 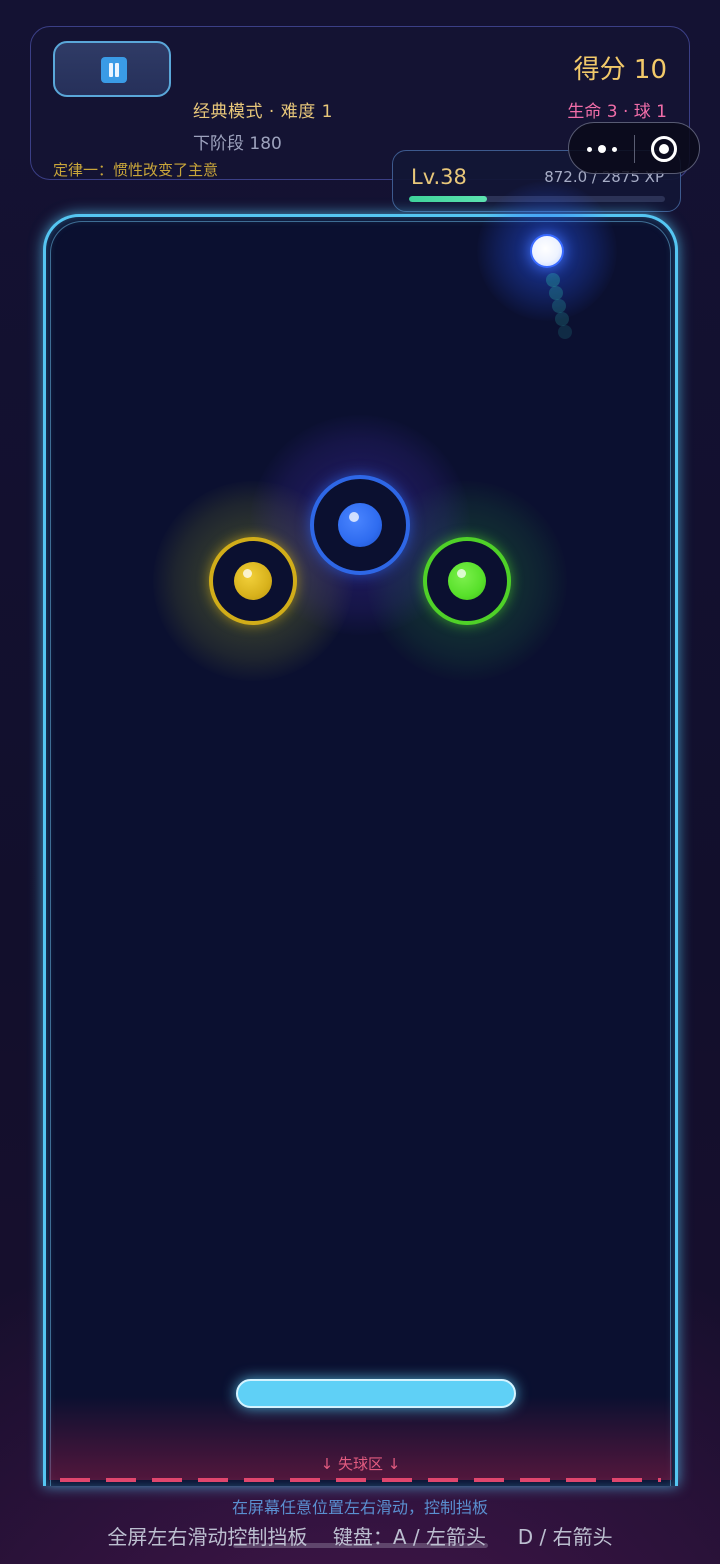 I want to click on capsule-divider, so click(x=634, y=149).